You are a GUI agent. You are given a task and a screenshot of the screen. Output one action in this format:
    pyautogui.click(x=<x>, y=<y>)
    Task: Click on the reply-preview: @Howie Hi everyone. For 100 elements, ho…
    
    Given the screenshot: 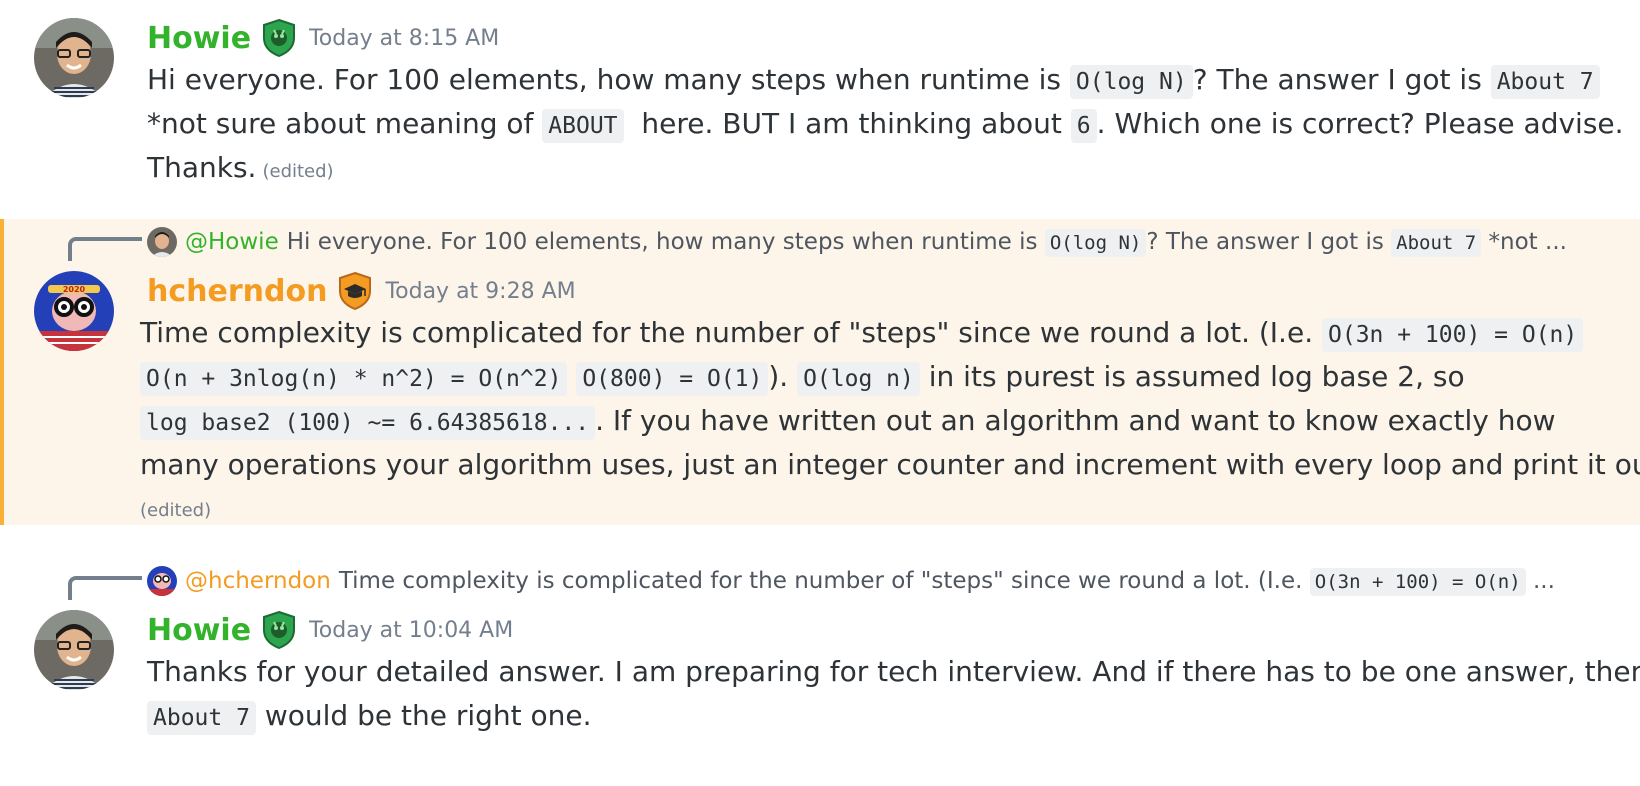 What is the action you would take?
    pyautogui.click(x=884, y=242)
    